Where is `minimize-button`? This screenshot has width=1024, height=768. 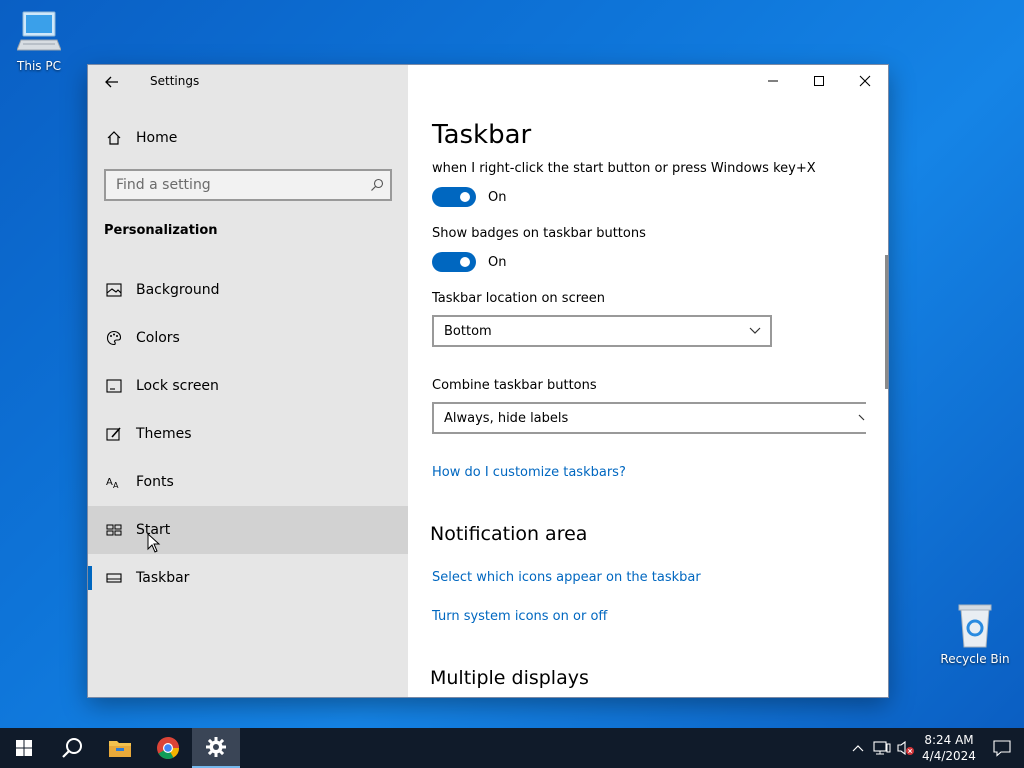 minimize-button is located at coordinates (773, 81).